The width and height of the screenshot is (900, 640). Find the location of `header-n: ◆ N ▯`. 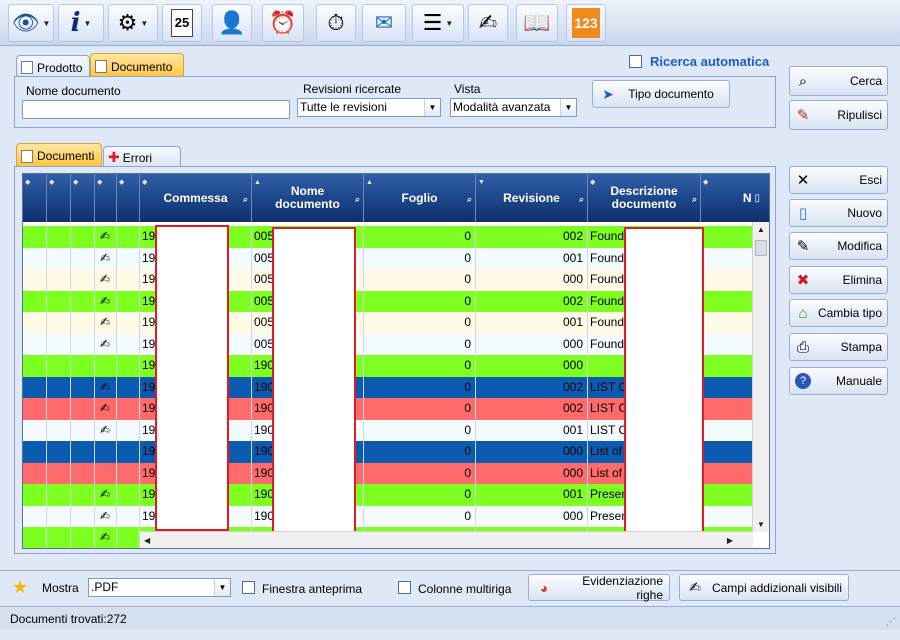

header-n: ◆ N ▯ is located at coordinates (735, 198).